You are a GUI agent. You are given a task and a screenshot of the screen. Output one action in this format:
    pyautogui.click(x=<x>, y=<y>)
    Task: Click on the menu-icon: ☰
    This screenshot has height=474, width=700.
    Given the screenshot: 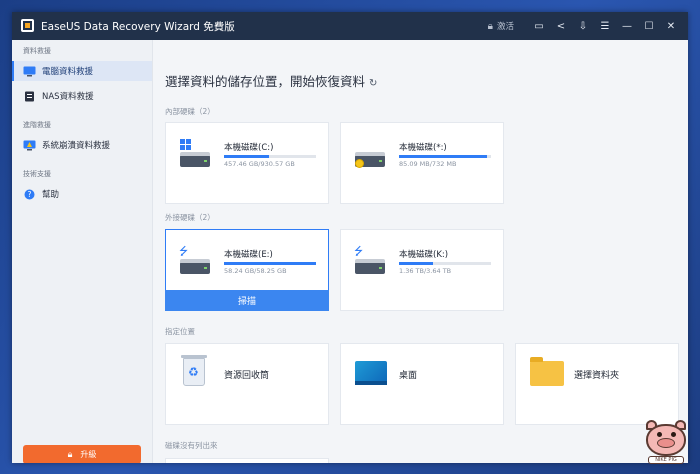 What is the action you would take?
    pyautogui.click(x=605, y=26)
    